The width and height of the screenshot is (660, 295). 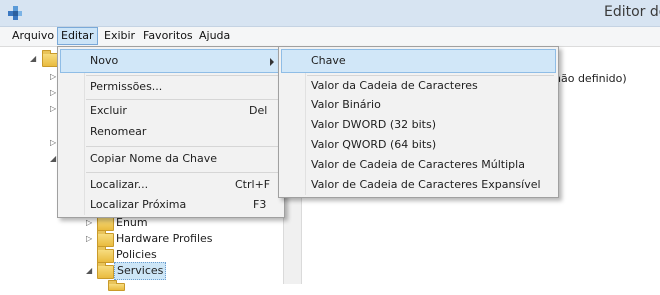 I want to click on value-data-text: não definido), so click(x=590, y=78).